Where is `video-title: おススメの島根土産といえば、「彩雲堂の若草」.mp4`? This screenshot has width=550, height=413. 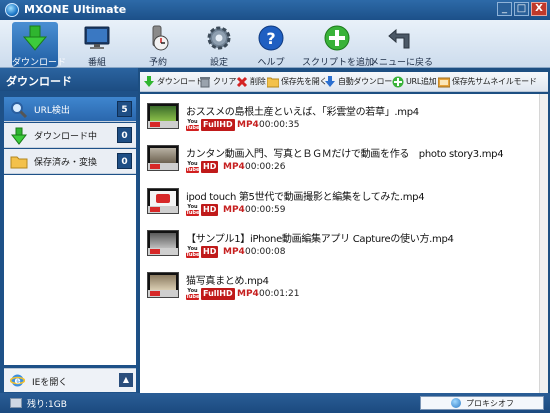
video-title: おススメの島根土産といえば、「彩雲堂の若草」.mp4 is located at coordinates (302, 112).